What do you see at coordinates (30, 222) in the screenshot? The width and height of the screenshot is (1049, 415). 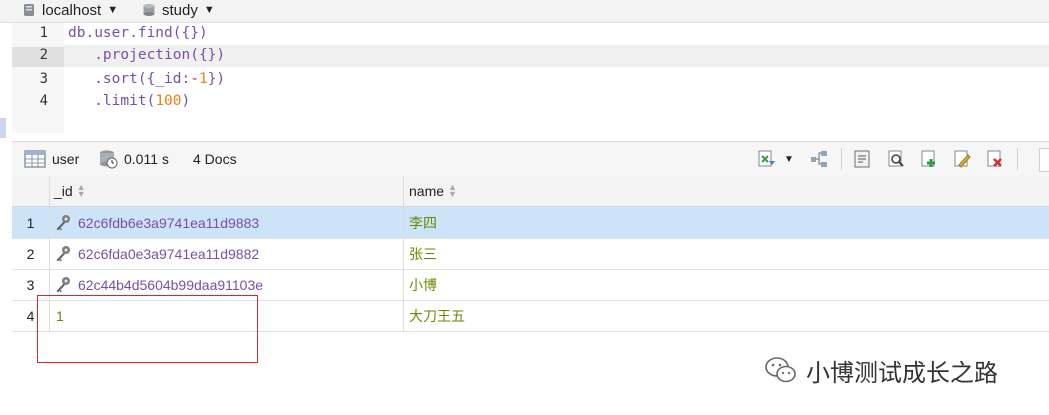 I see `row-number: 1` at bounding box center [30, 222].